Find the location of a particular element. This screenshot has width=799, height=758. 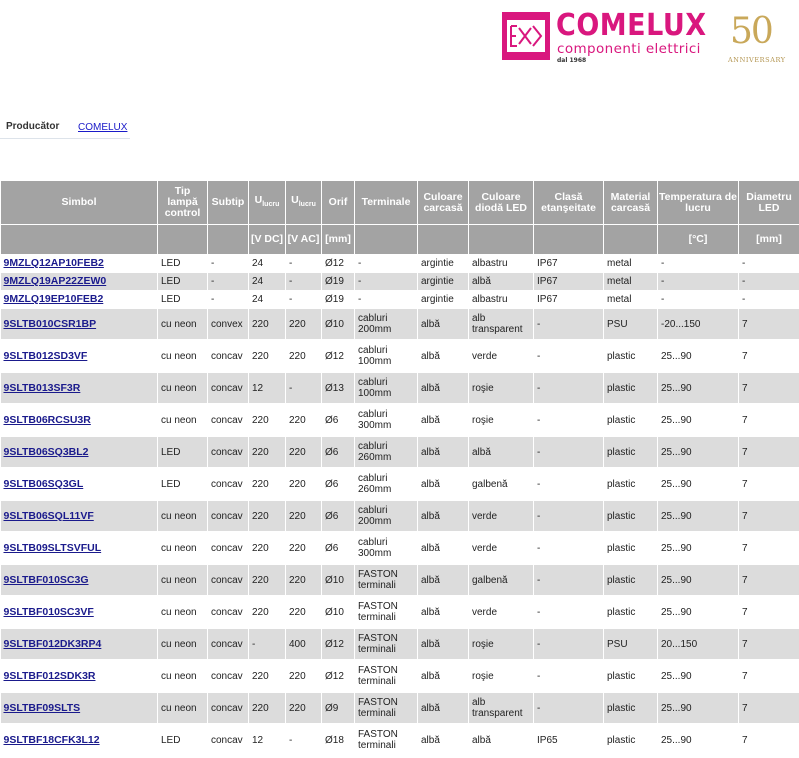

product-link: 9SLTBF010SC3G is located at coordinates (46, 580).